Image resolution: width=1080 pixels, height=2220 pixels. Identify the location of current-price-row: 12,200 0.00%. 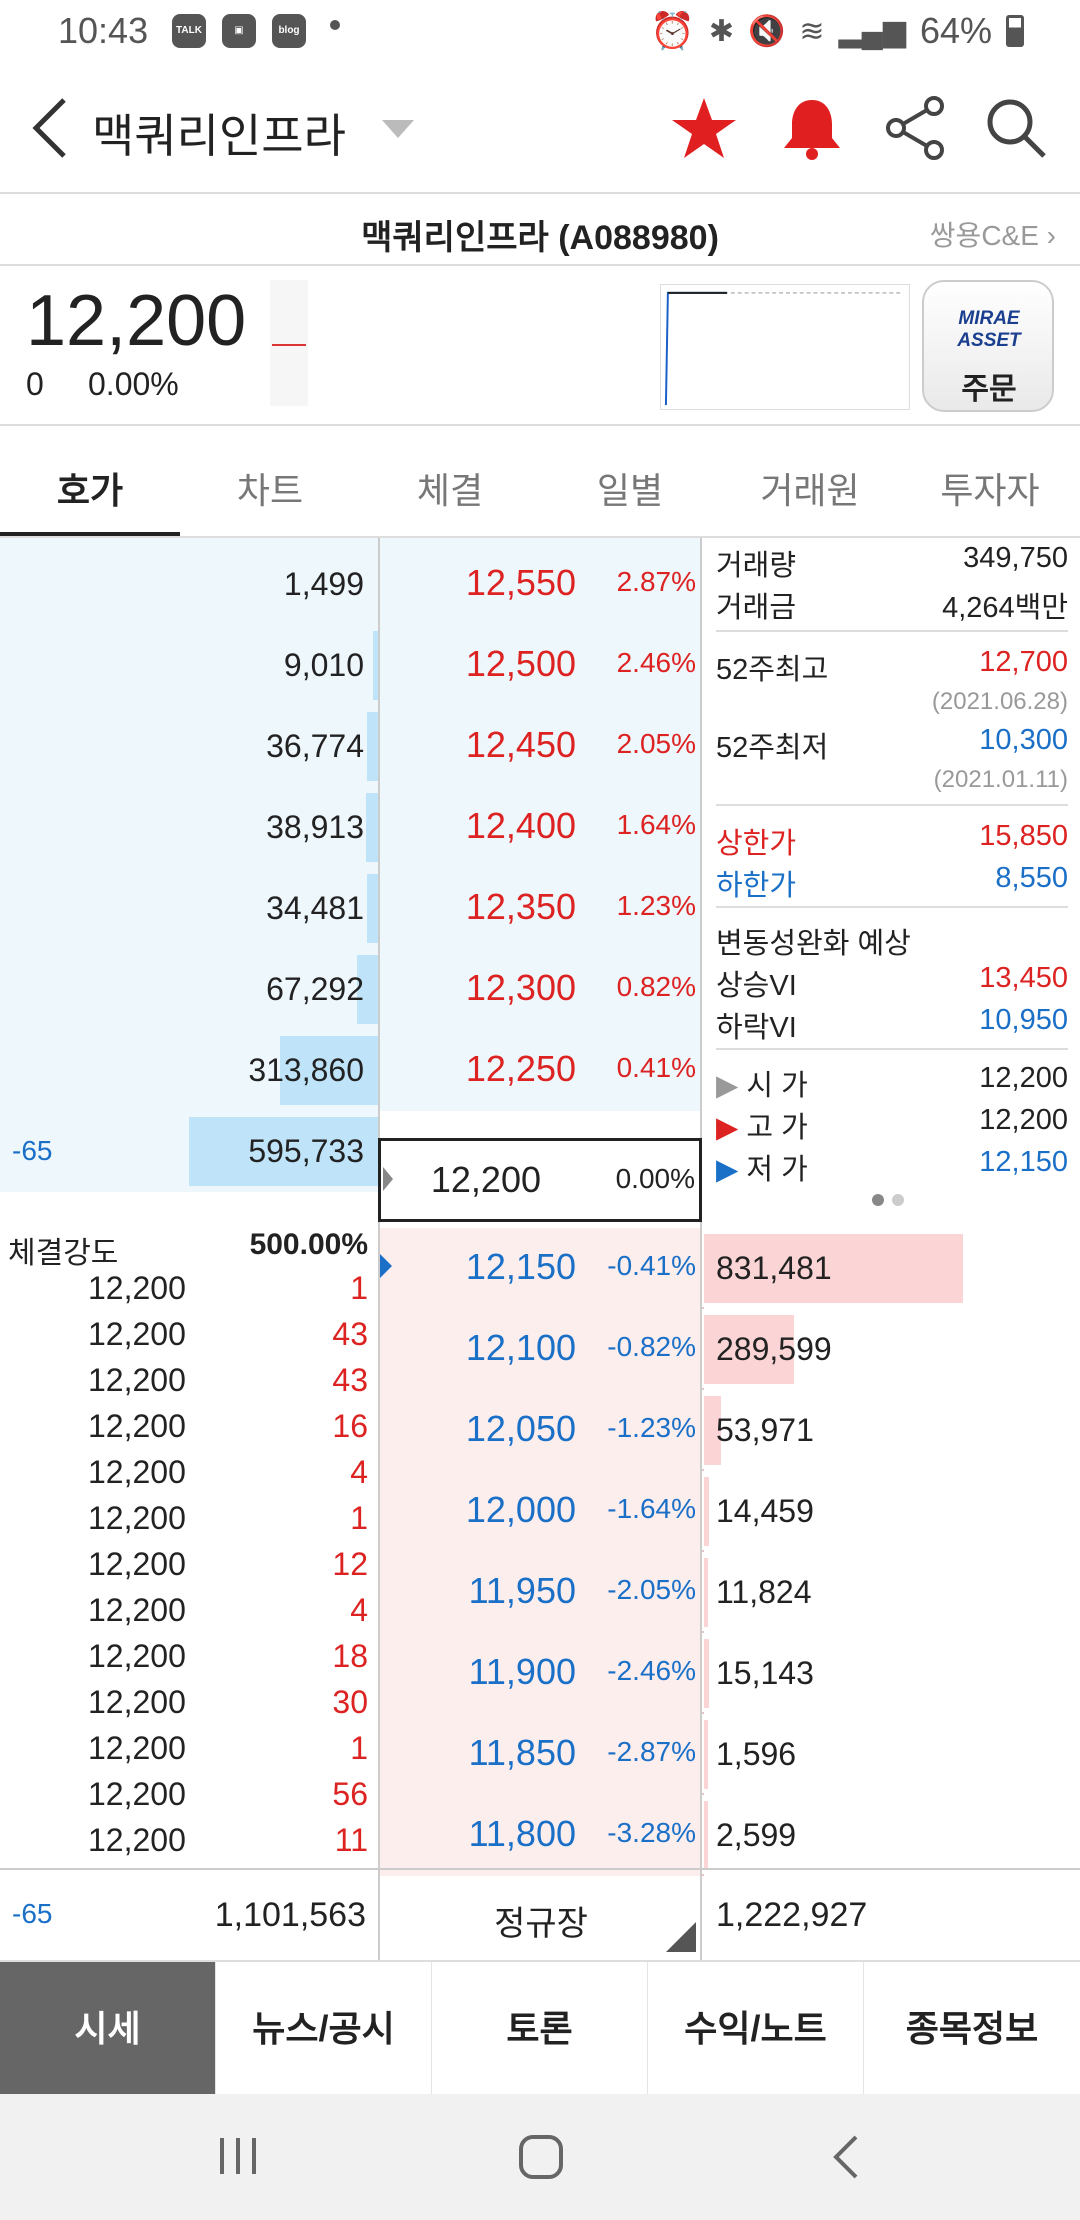
(540, 1180).